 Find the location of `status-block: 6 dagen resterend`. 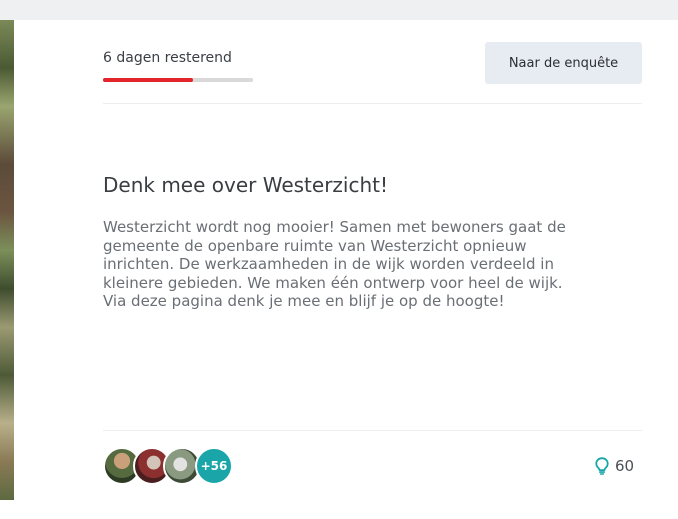

status-block: 6 dagen resterend is located at coordinates (183, 66).